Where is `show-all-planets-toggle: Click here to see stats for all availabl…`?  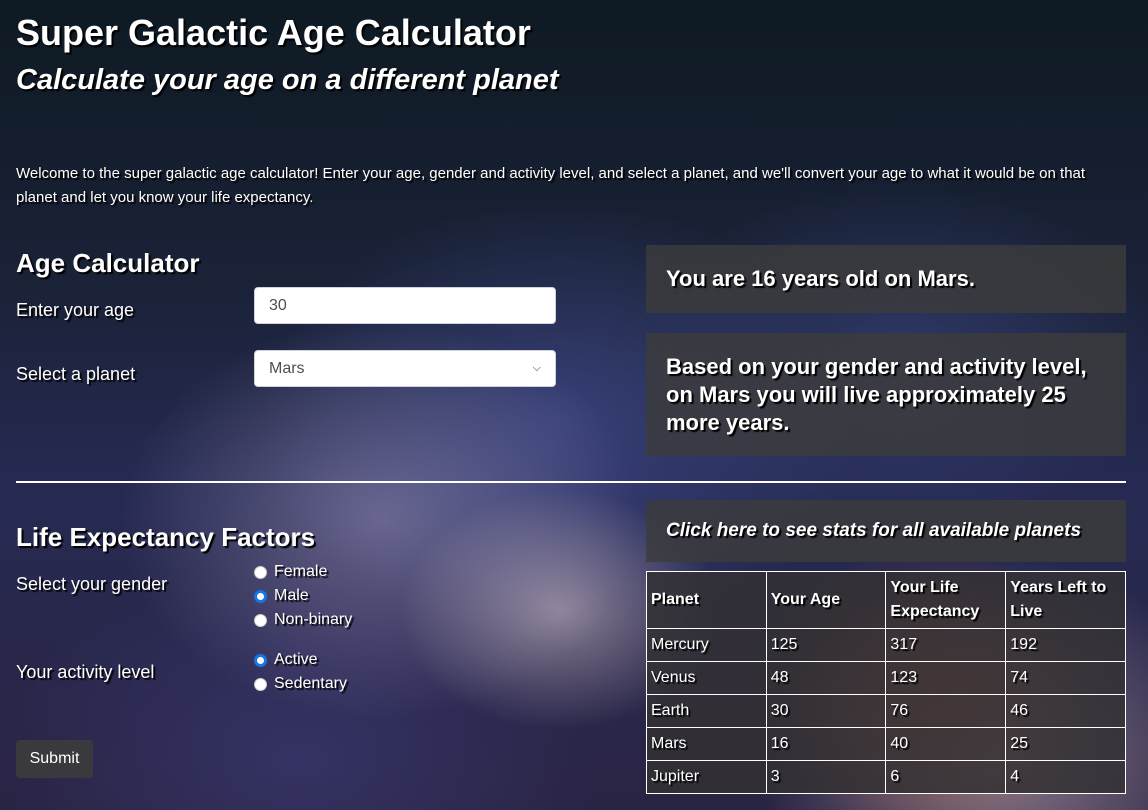
show-all-planets-toggle: Click here to see stats for all availabl… is located at coordinates (886, 531).